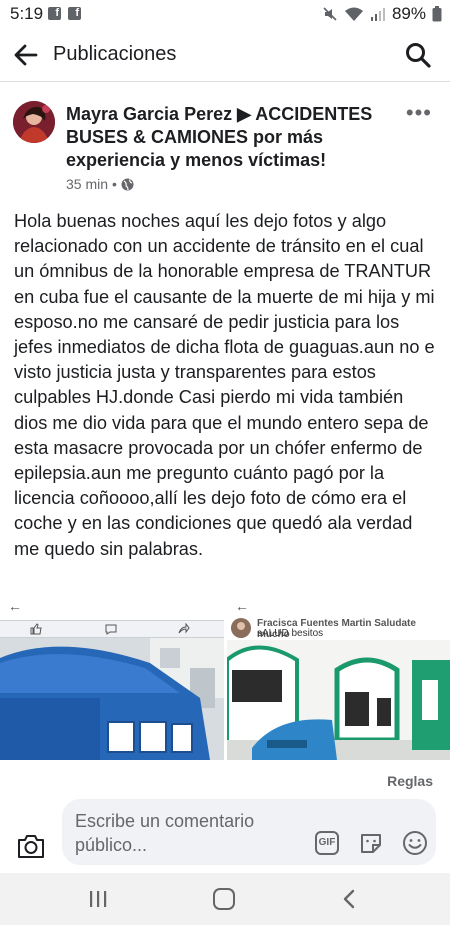 The image size is (450, 925). I want to click on commenter-avatar, so click(241, 628).